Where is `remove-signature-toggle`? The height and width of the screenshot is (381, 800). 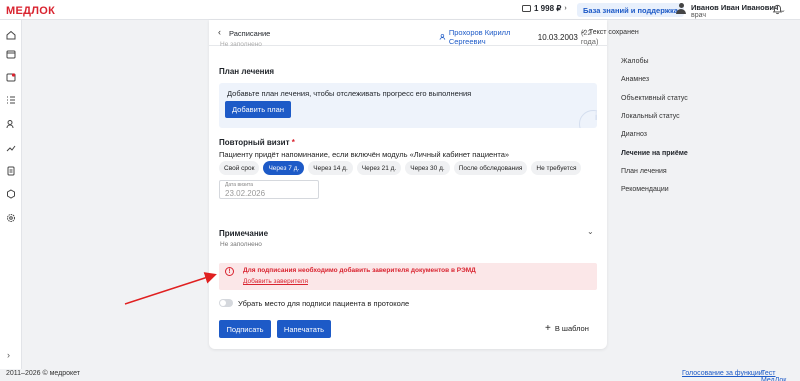
remove-signature-toggle is located at coordinates (226, 303).